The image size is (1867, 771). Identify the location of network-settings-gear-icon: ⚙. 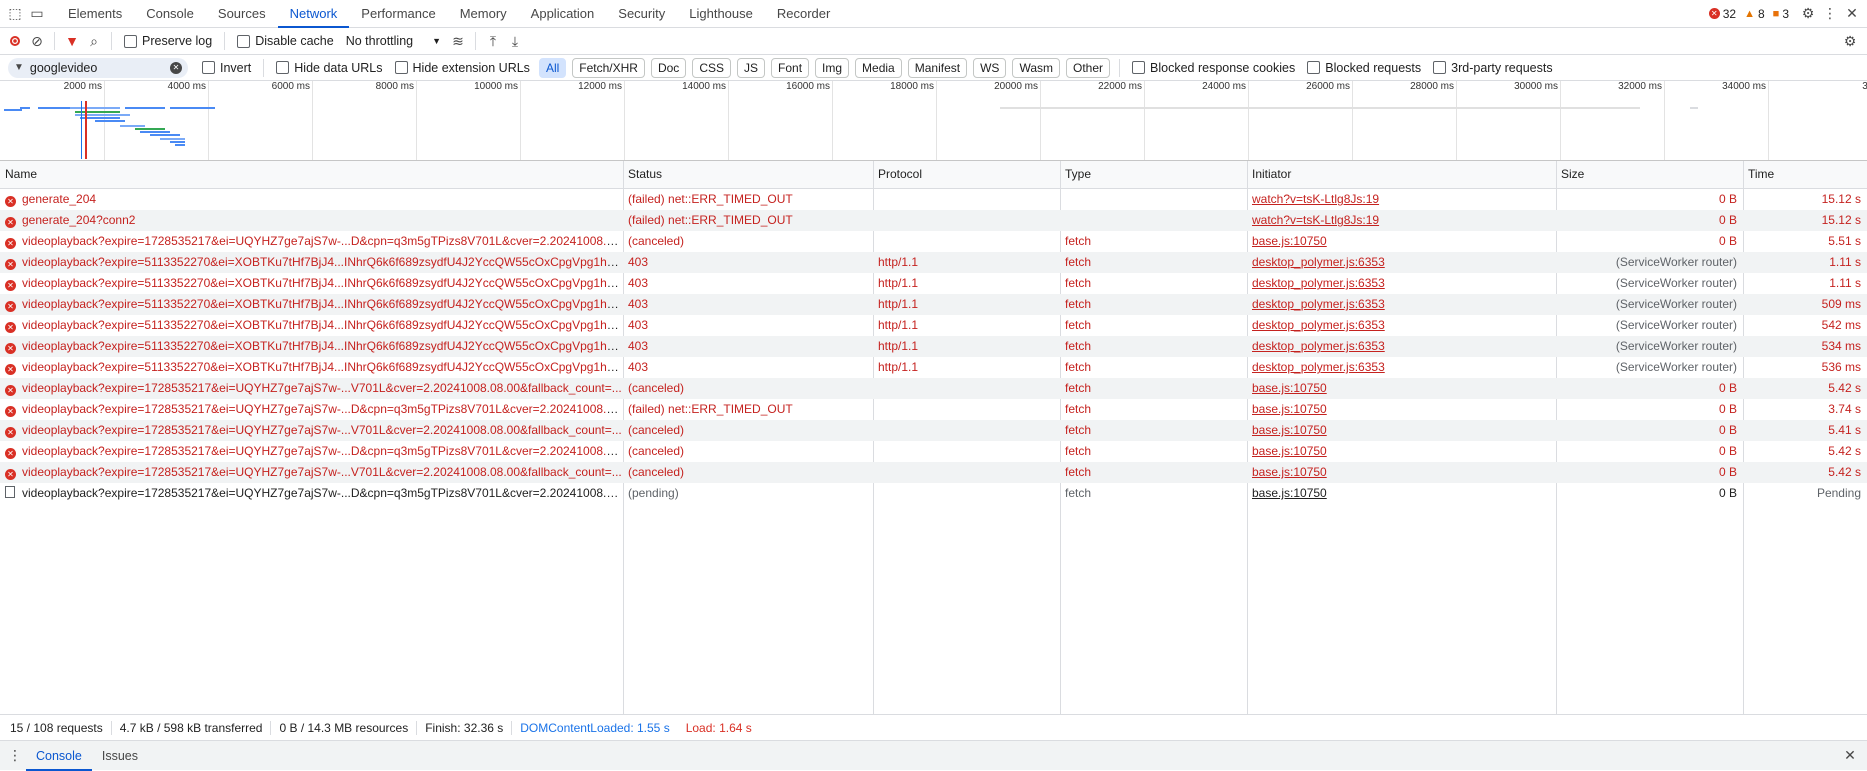
(1850, 41).